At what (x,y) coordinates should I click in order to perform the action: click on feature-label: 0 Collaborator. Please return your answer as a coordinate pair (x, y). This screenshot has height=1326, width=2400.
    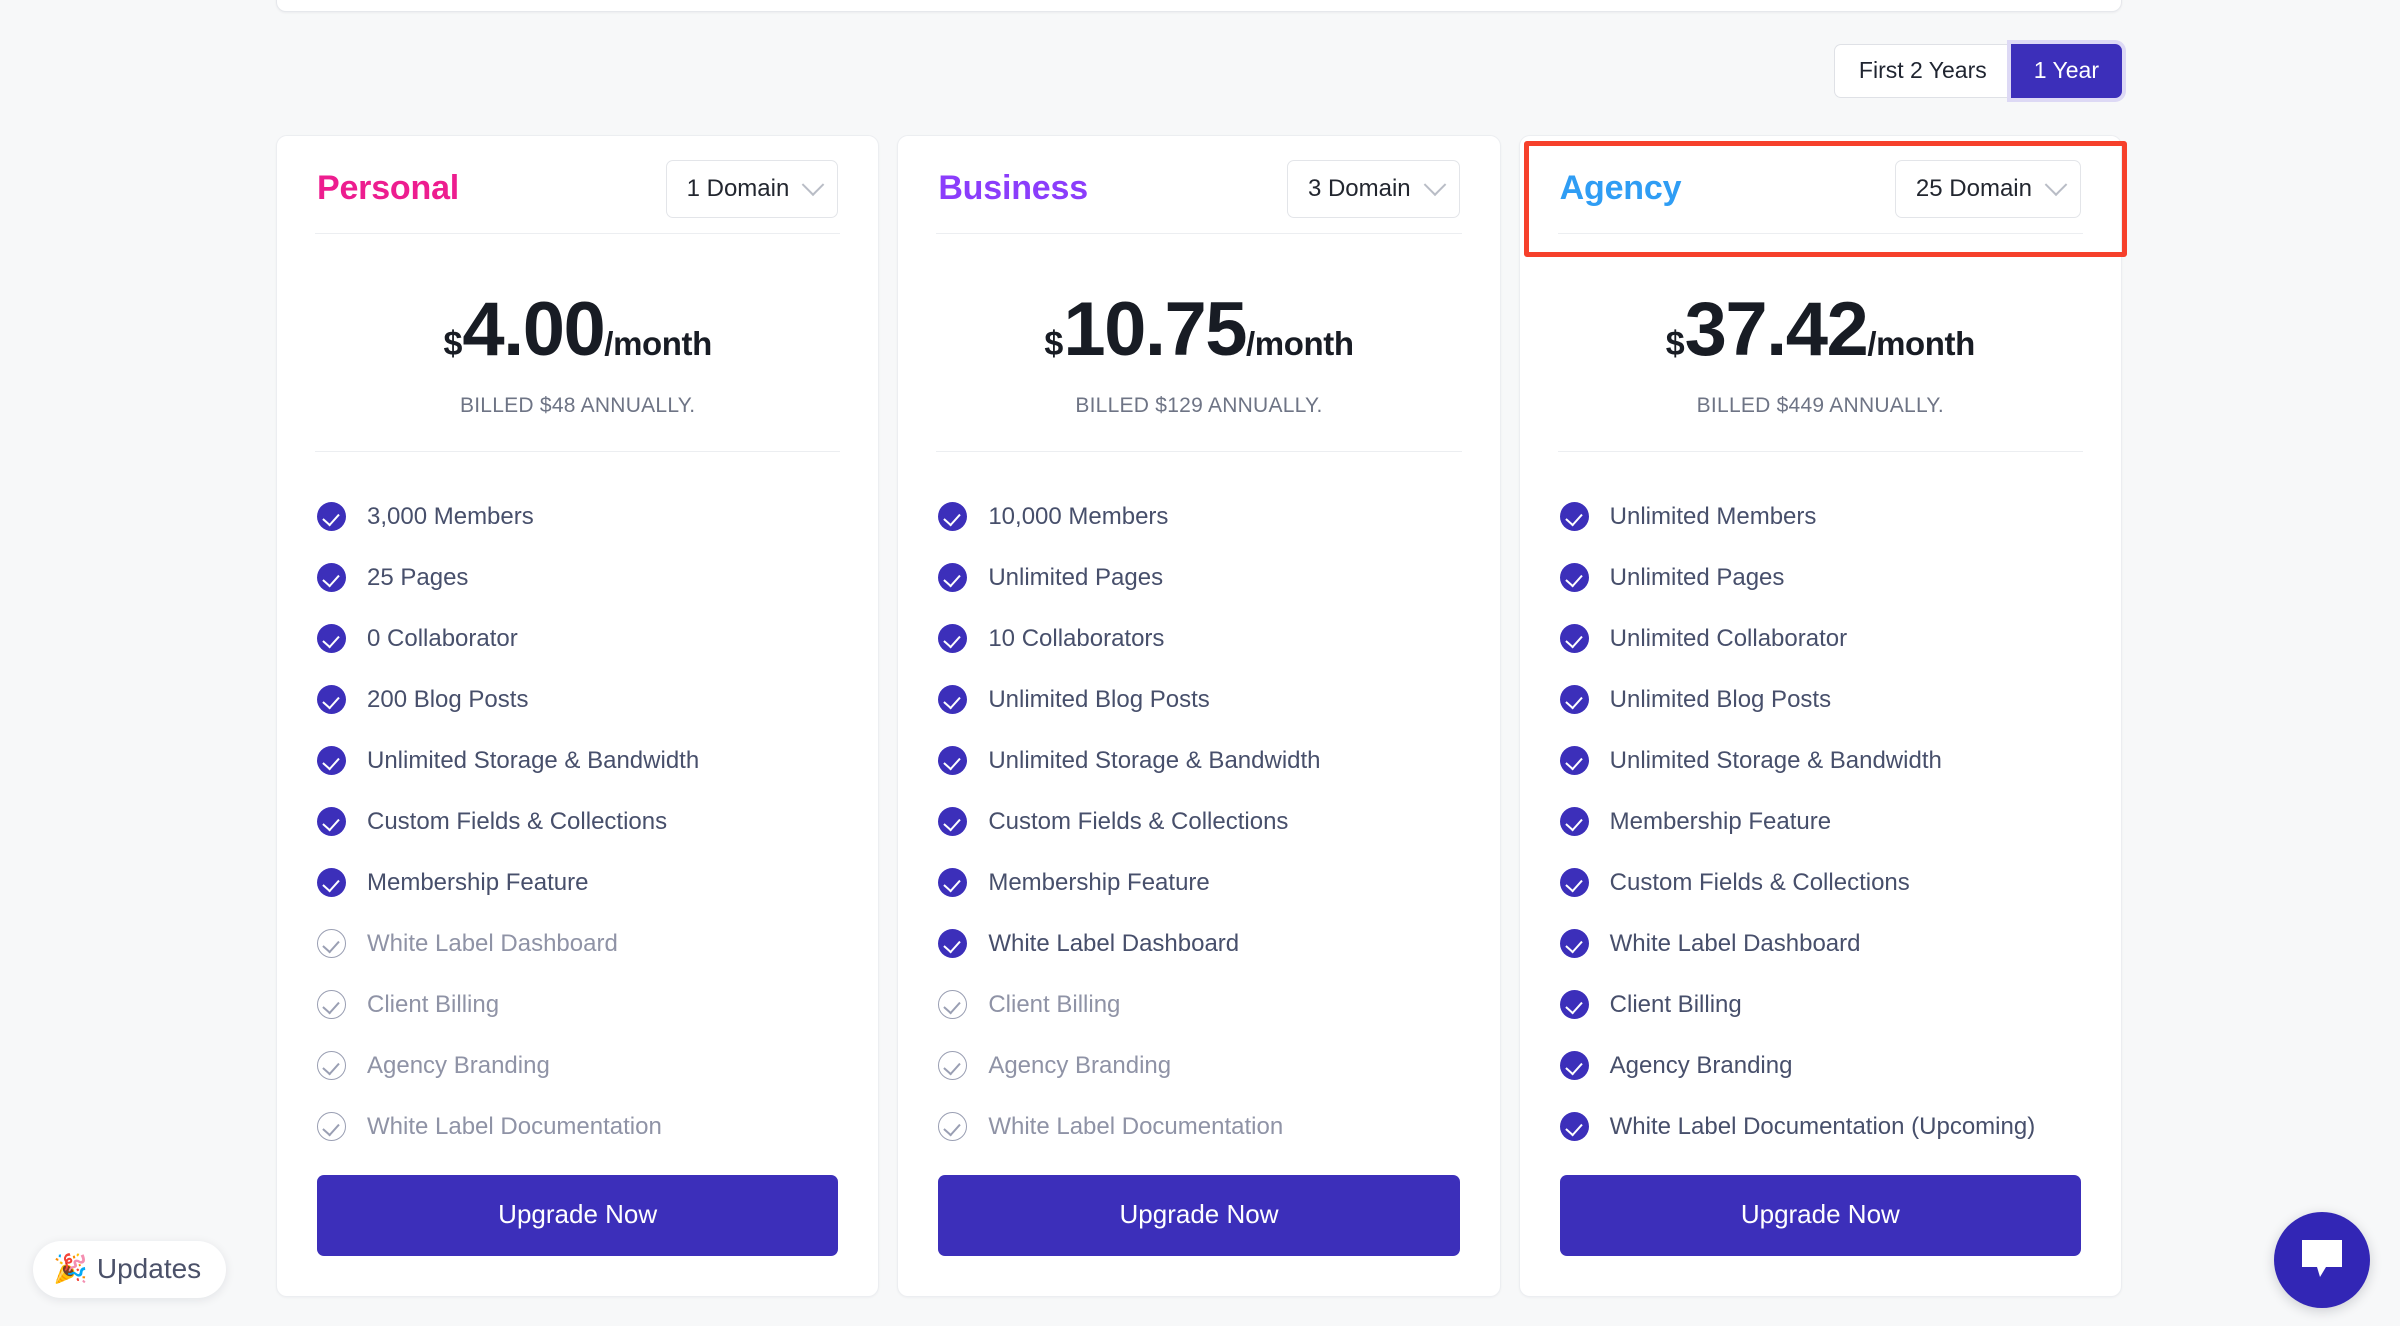
    Looking at the image, I should click on (442, 638).